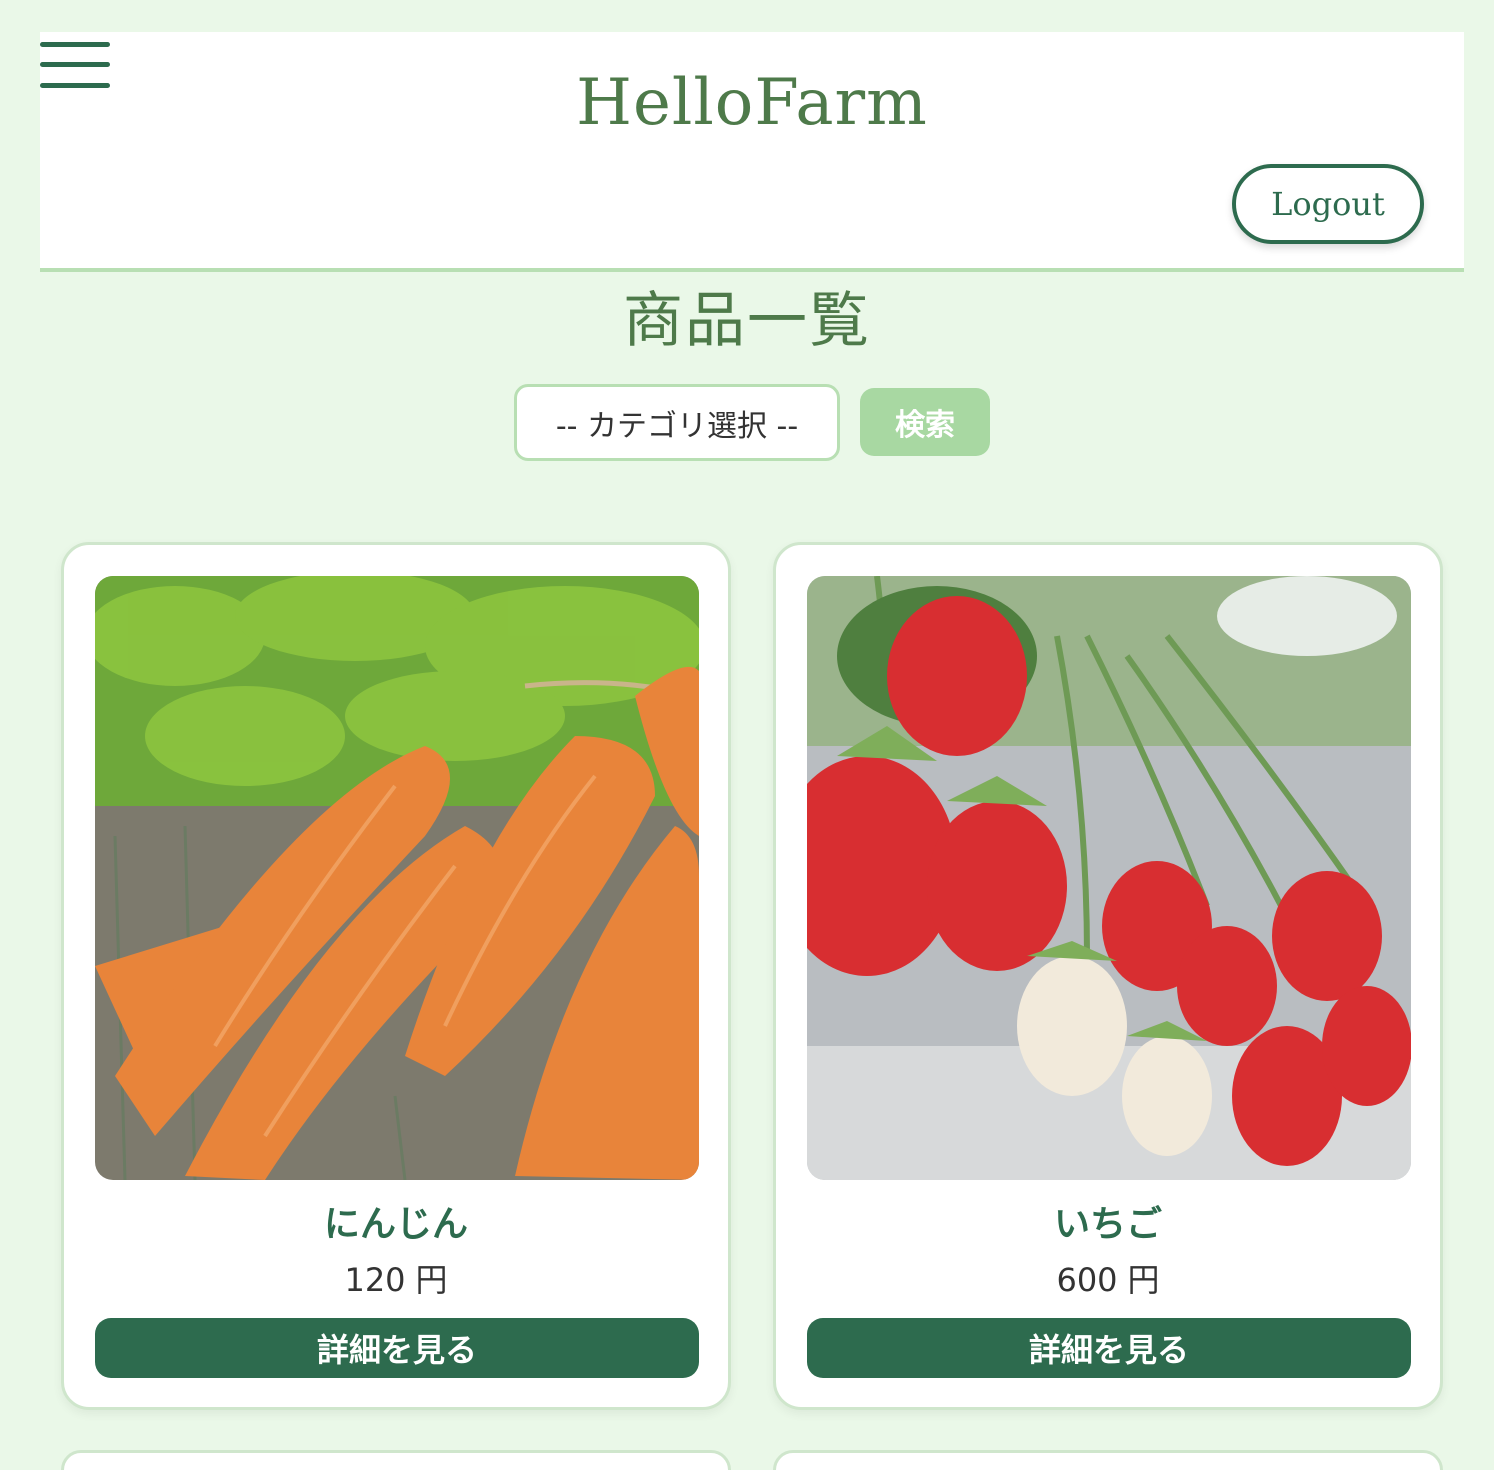 Image resolution: width=1494 pixels, height=1470 pixels. Describe the element at coordinates (925, 422) in the screenshot. I see `search-button: 検索` at that location.